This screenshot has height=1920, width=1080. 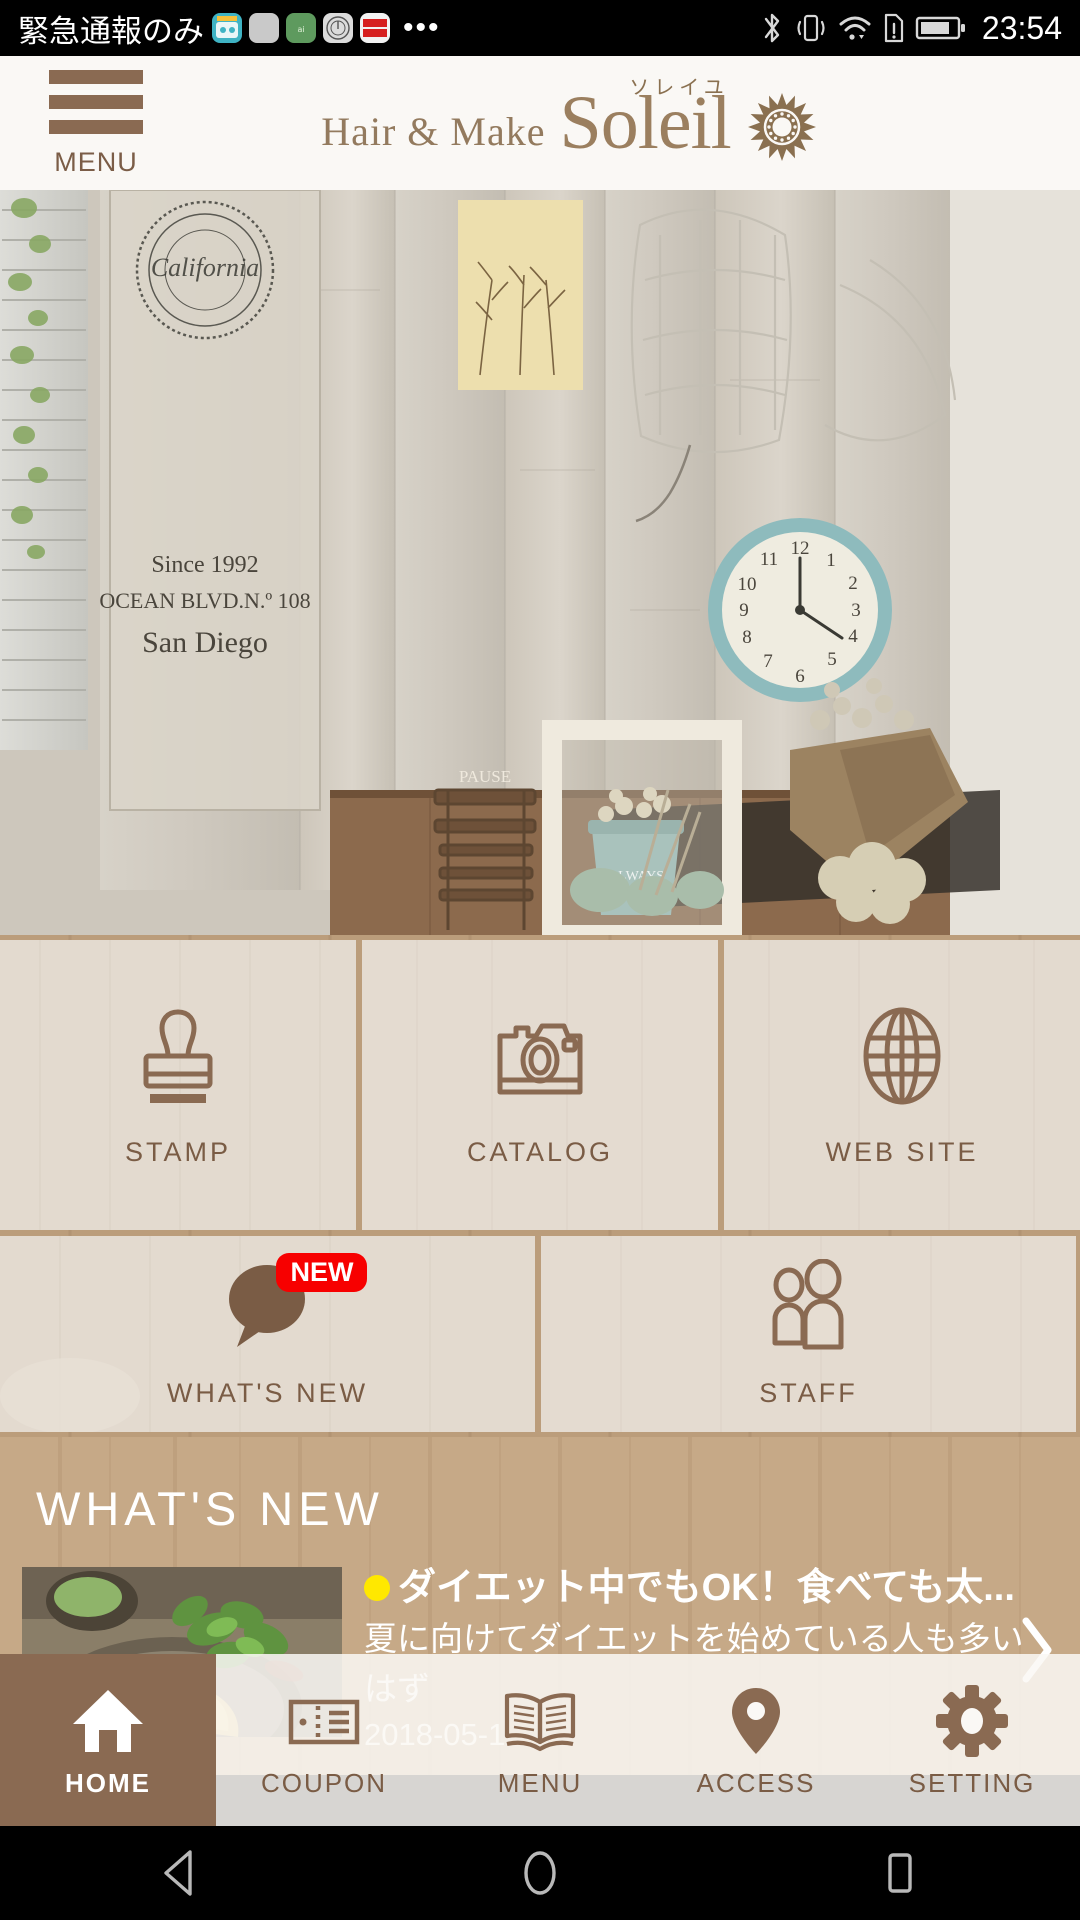 I want to click on wifi-icon, so click(x=855, y=28).